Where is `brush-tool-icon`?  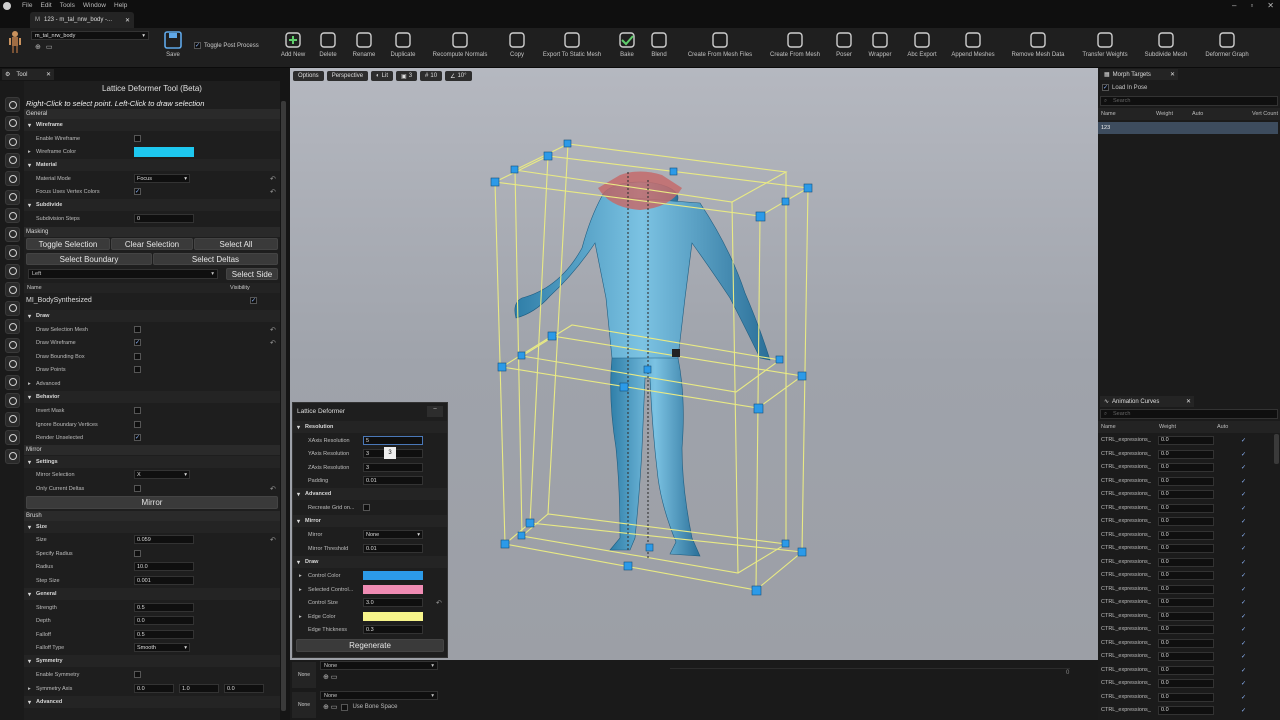 brush-tool-icon is located at coordinates (12, 197).